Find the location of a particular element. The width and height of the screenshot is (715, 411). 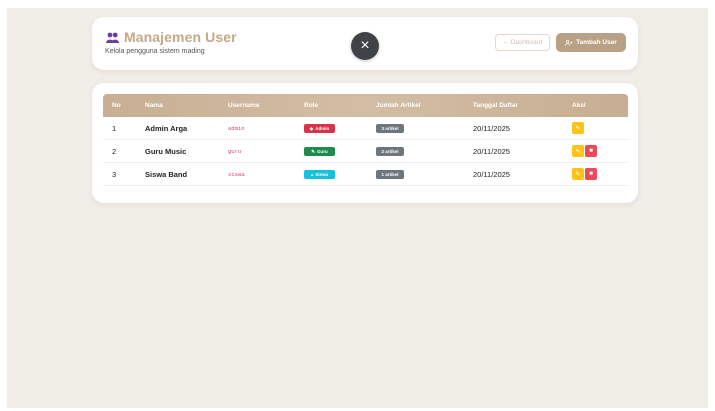

column-header-nama: Nama is located at coordinates (154, 105).